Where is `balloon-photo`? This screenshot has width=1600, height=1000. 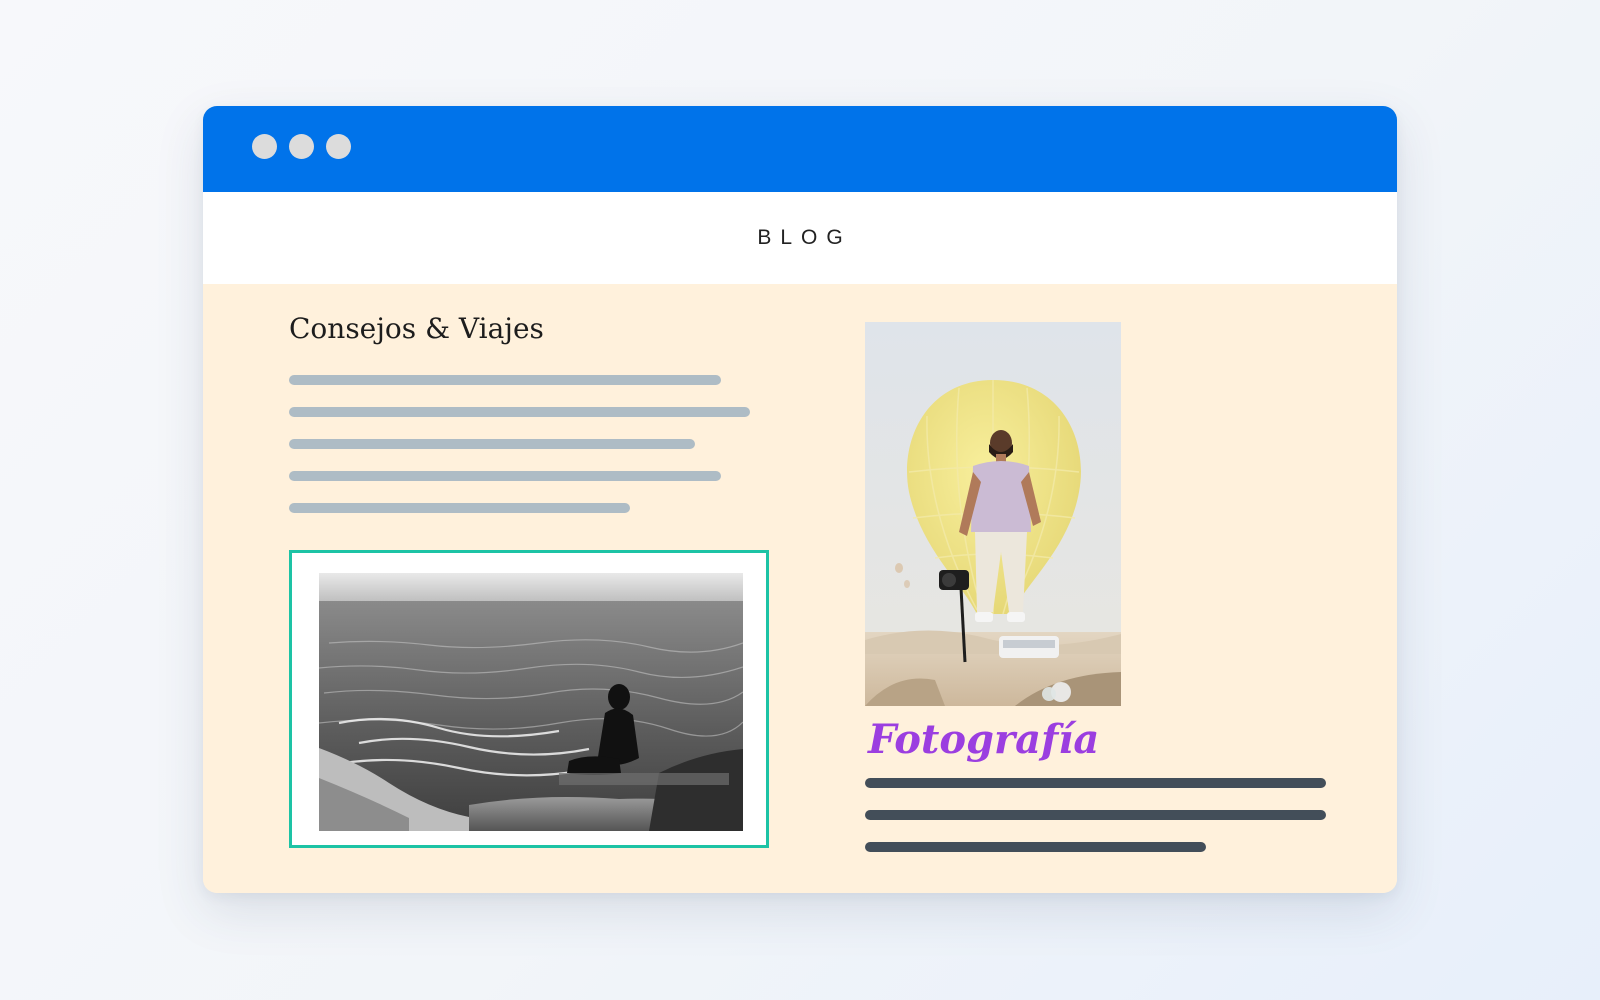
balloon-photo is located at coordinates (993, 514).